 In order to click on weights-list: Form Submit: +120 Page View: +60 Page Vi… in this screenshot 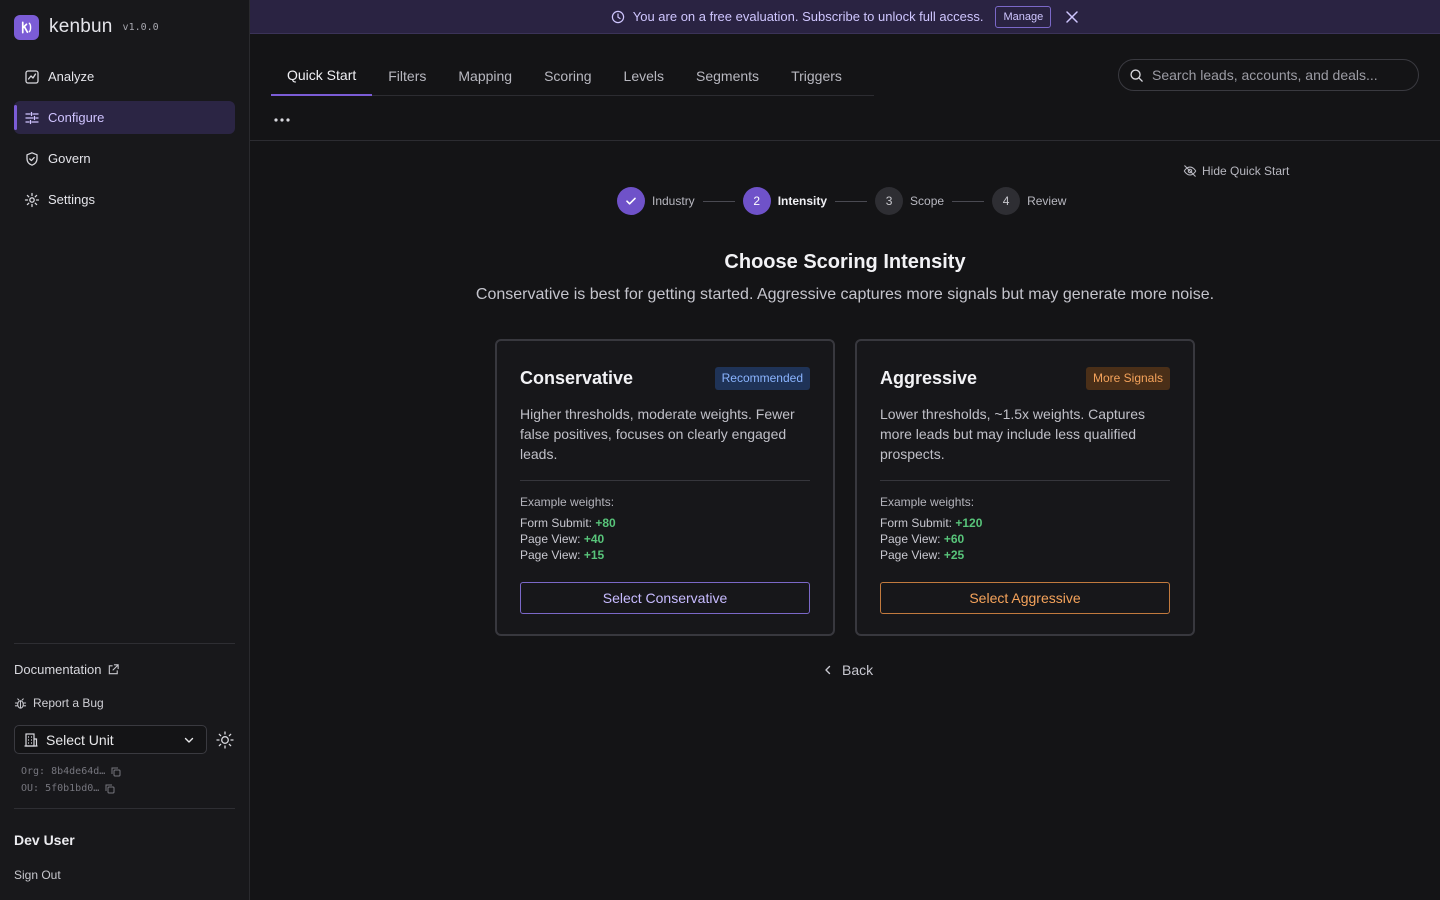, I will do `click(1025, 539)`.